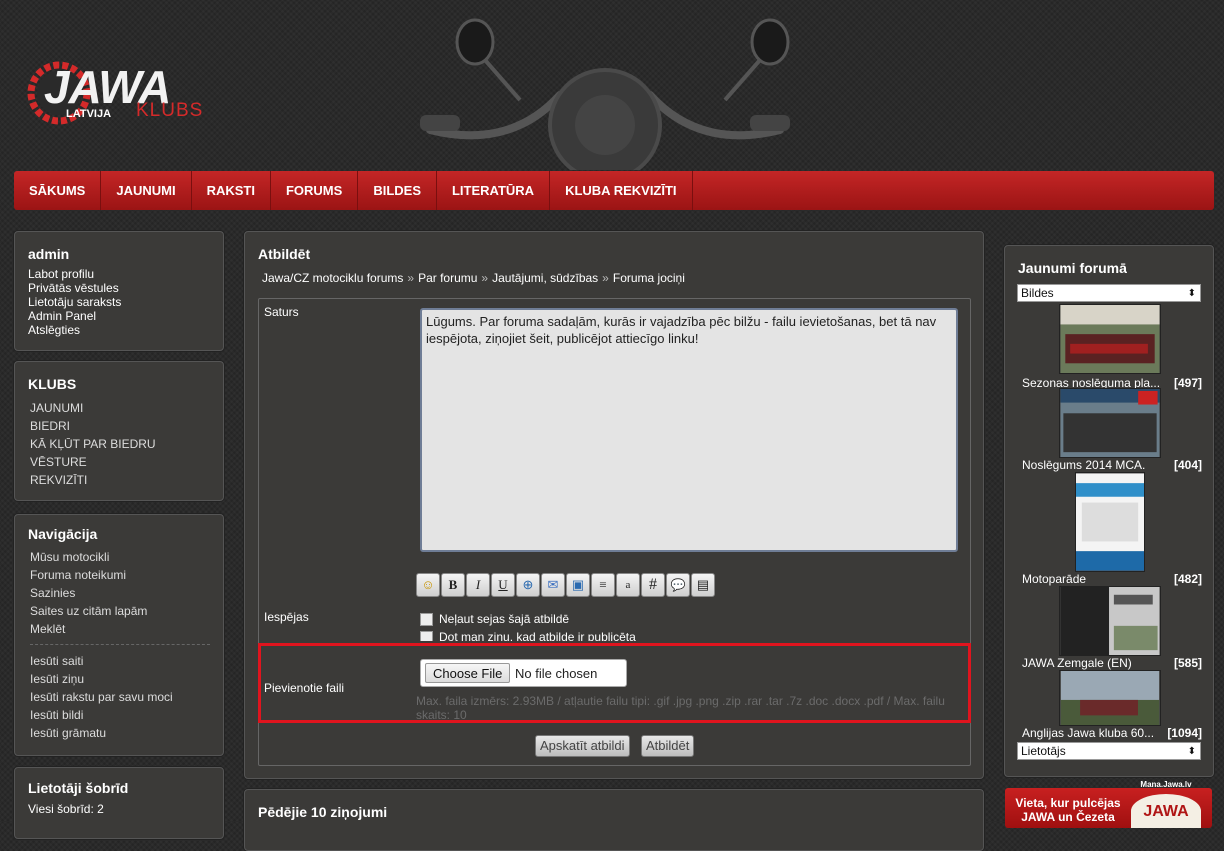 This screenshot has width=1224, height=851. Describe the element at coordinates (74, 288) in the screenshot. I see `link-private-messages: Privātās vēstules` at that location.